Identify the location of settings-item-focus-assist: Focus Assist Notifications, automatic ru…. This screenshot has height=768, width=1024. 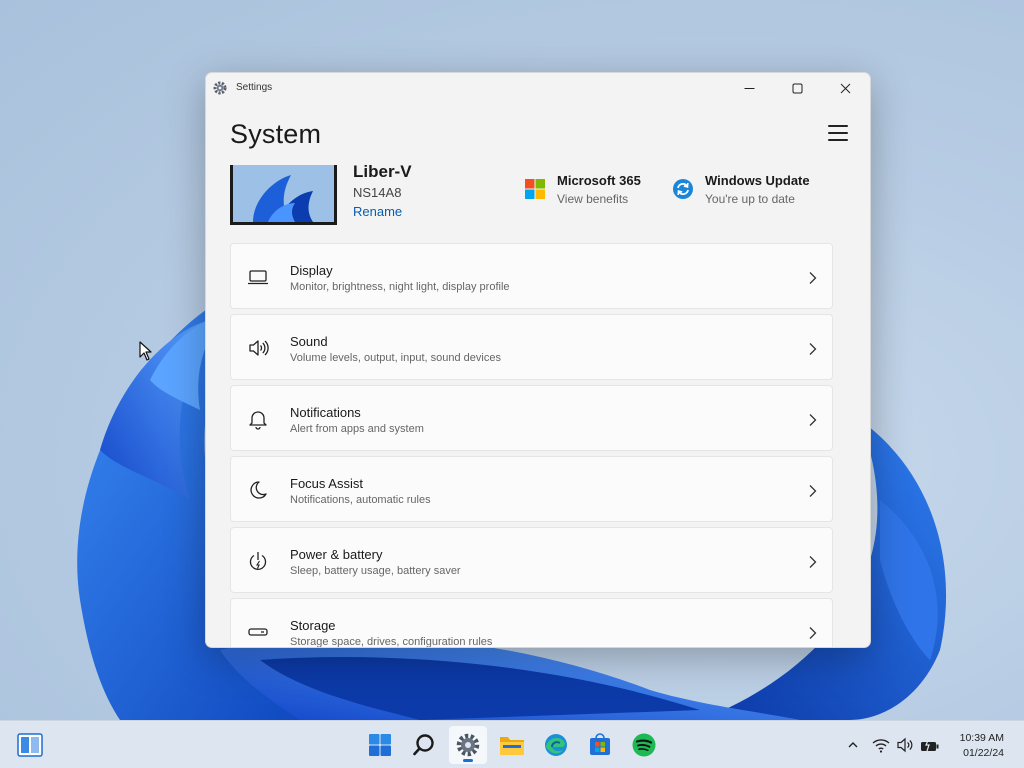
(531, 489).